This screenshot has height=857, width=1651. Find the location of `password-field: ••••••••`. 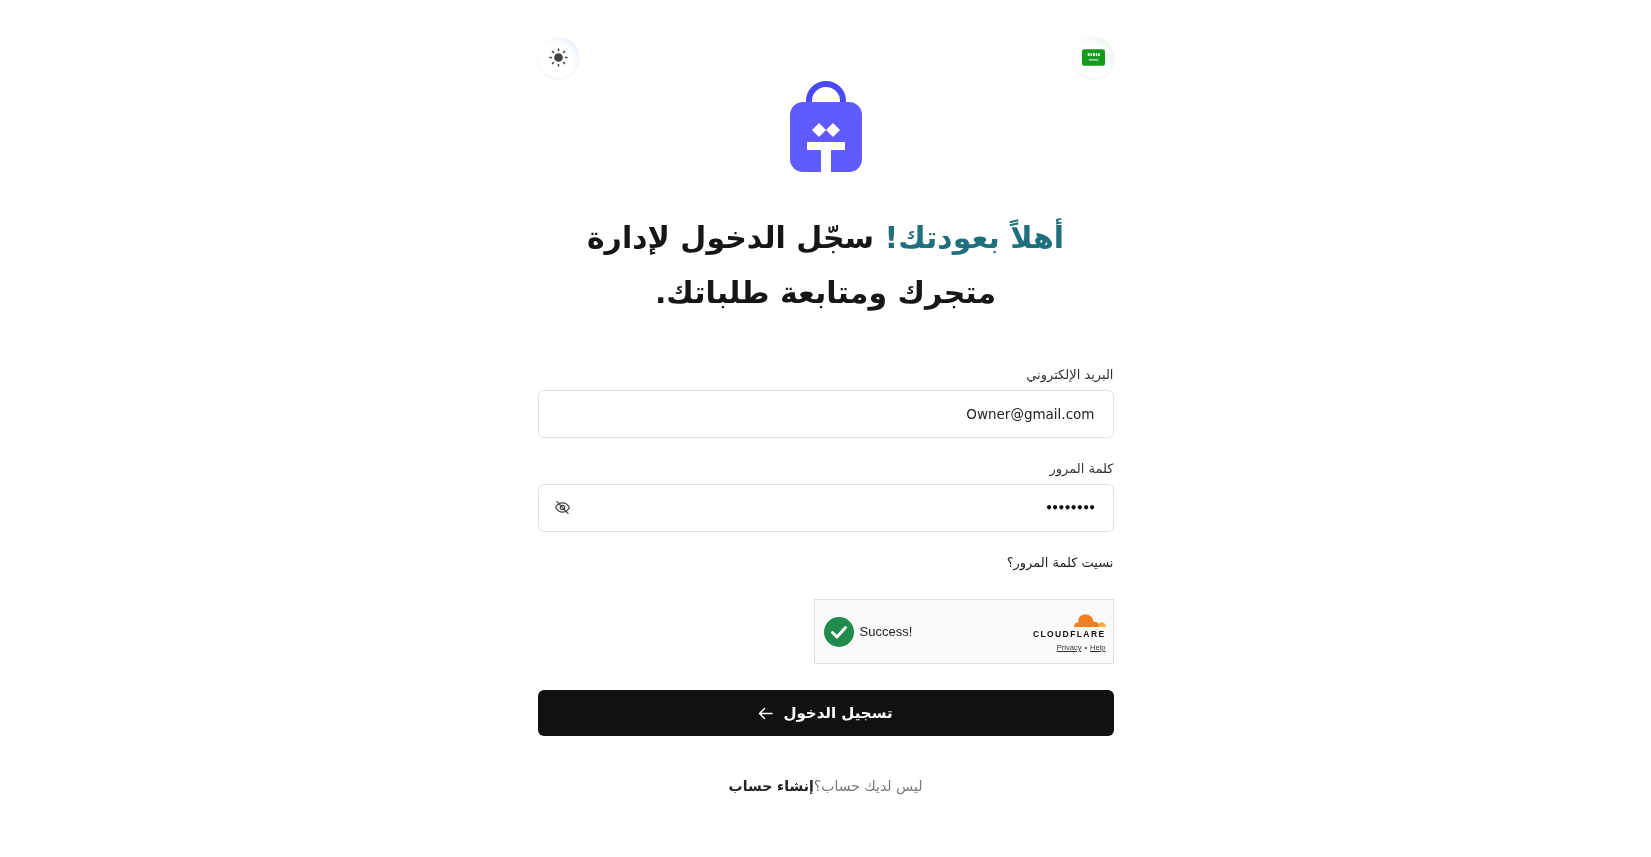

password-field: •••••••• is located at coordinates (825, 508).